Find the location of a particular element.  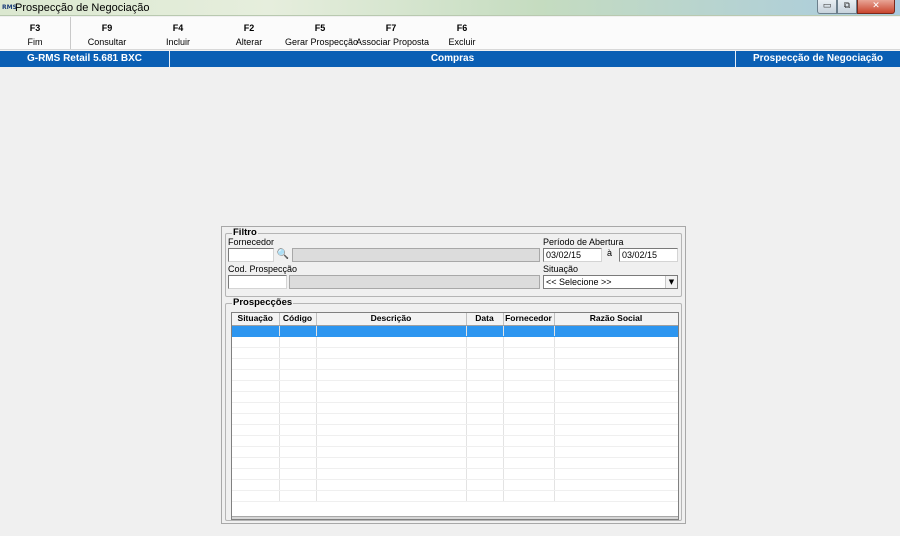

restore-button: ⧉ is located at coordinates (847, 7).